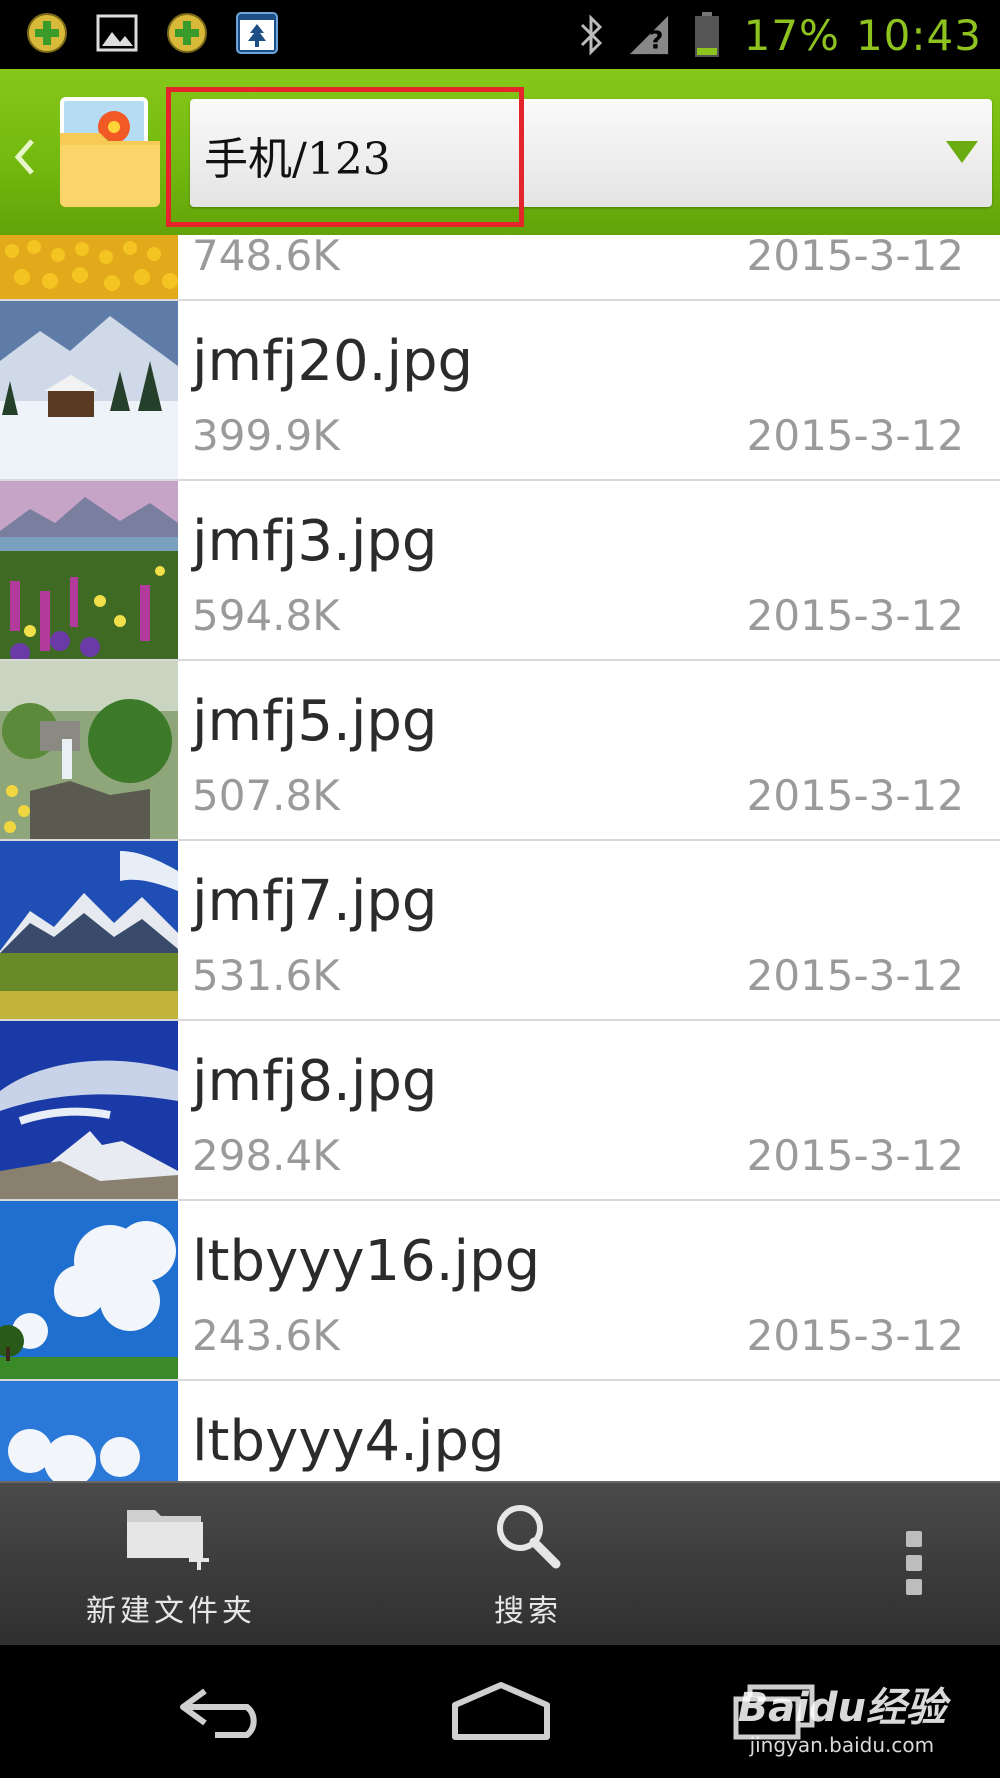 The height and width of the screenshot is (1778, 1000). What do you see at coordinates (266, 257) in the screenshot?
I see `file-size: 748.6K` at bounding box center [266, 257].